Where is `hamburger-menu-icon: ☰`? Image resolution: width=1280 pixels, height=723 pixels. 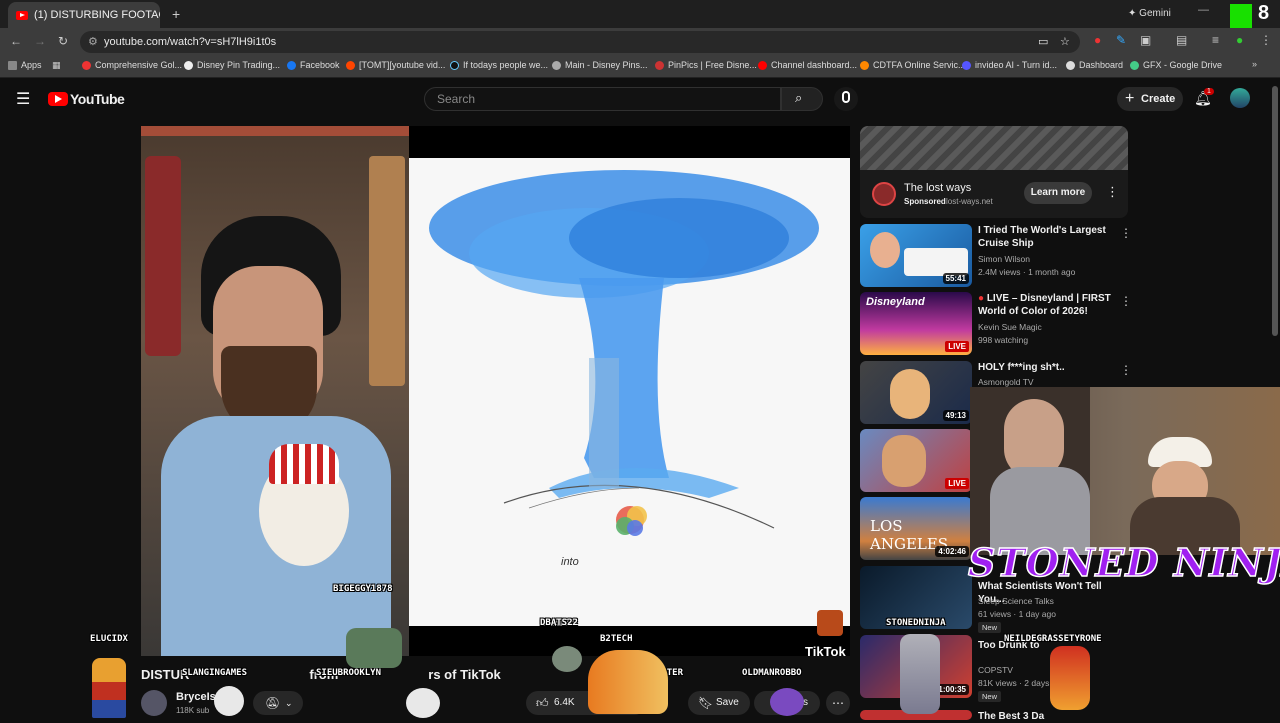 hamburger-menu-icon: ☰ is located at coordinates (23, 99).